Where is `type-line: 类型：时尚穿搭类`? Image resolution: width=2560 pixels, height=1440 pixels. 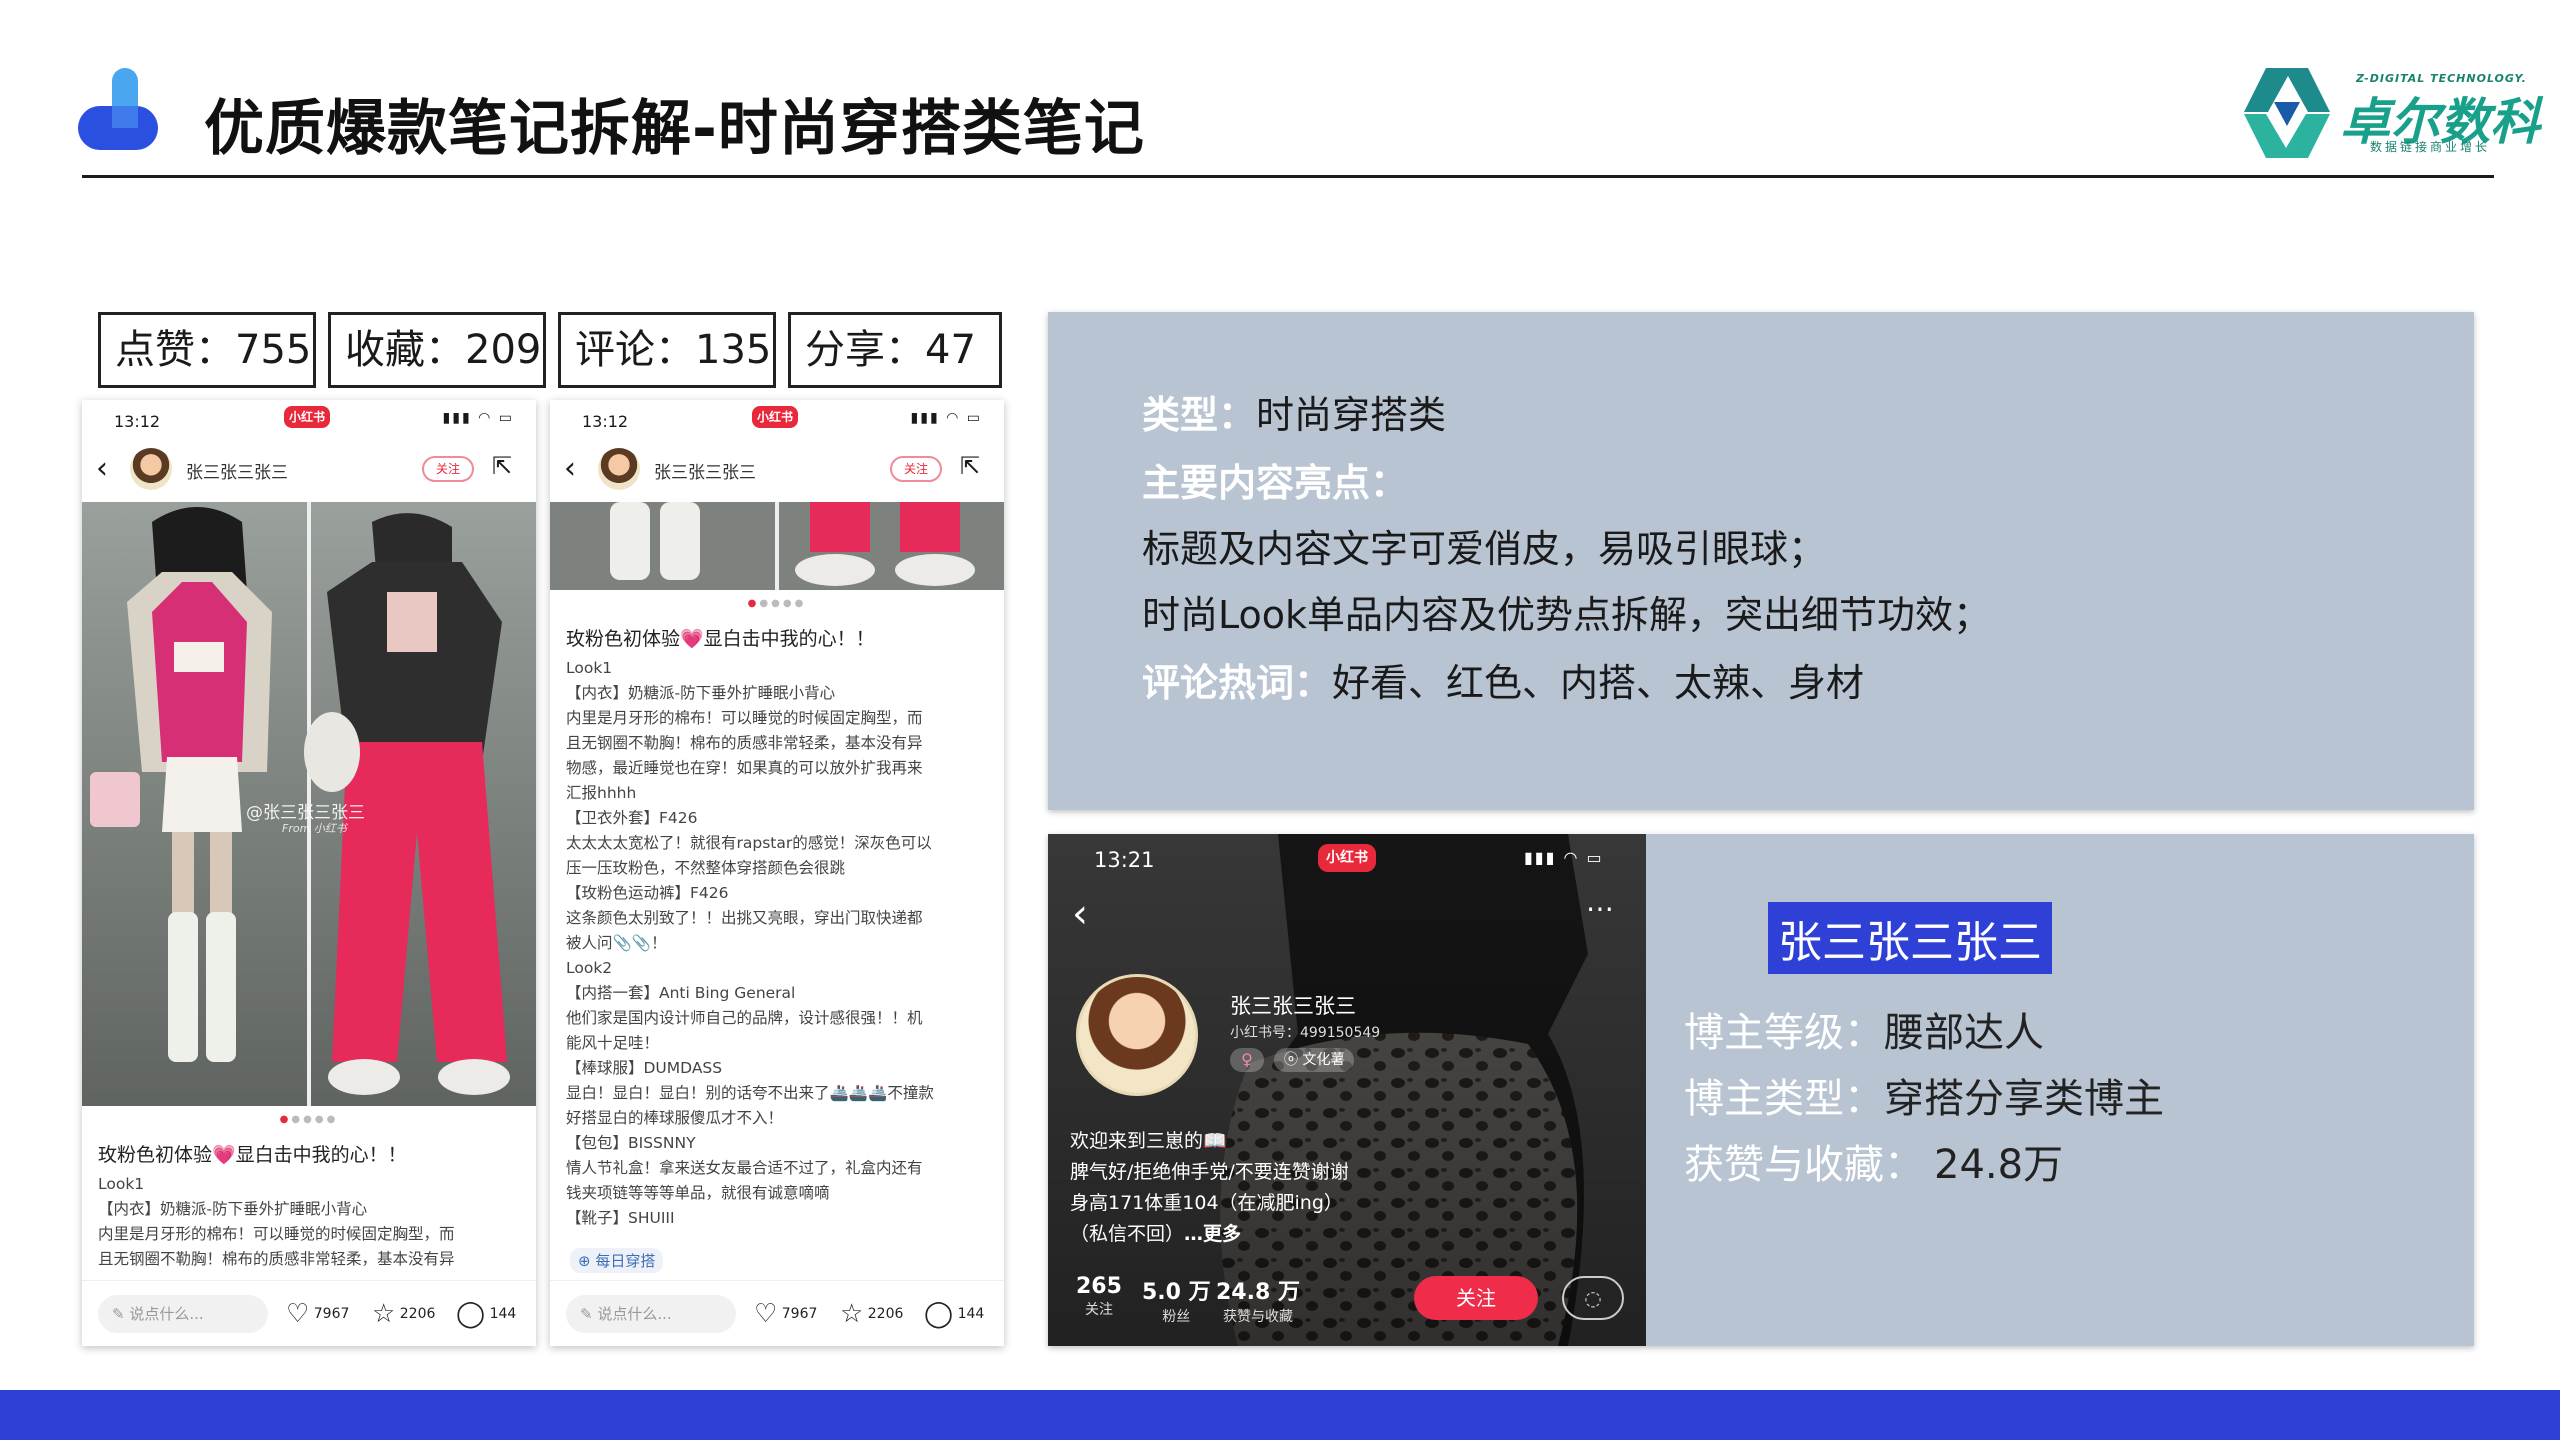
type-line: 类型：时尚穿搭类 is located at coordinates (1294, 411).